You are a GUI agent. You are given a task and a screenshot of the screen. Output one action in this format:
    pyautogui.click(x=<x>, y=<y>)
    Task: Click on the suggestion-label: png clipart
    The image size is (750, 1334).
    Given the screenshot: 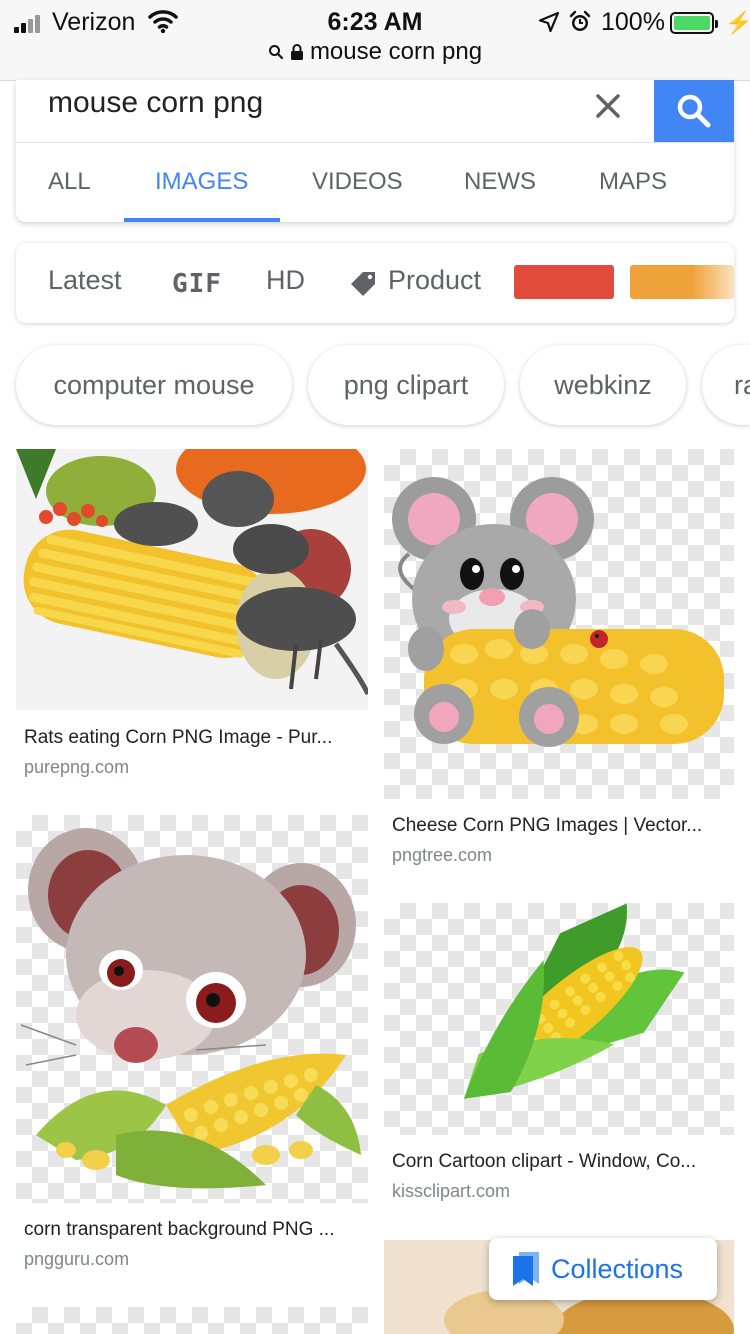 What is the action you would take?
    pyautogui.click(x=406, y=384)
    